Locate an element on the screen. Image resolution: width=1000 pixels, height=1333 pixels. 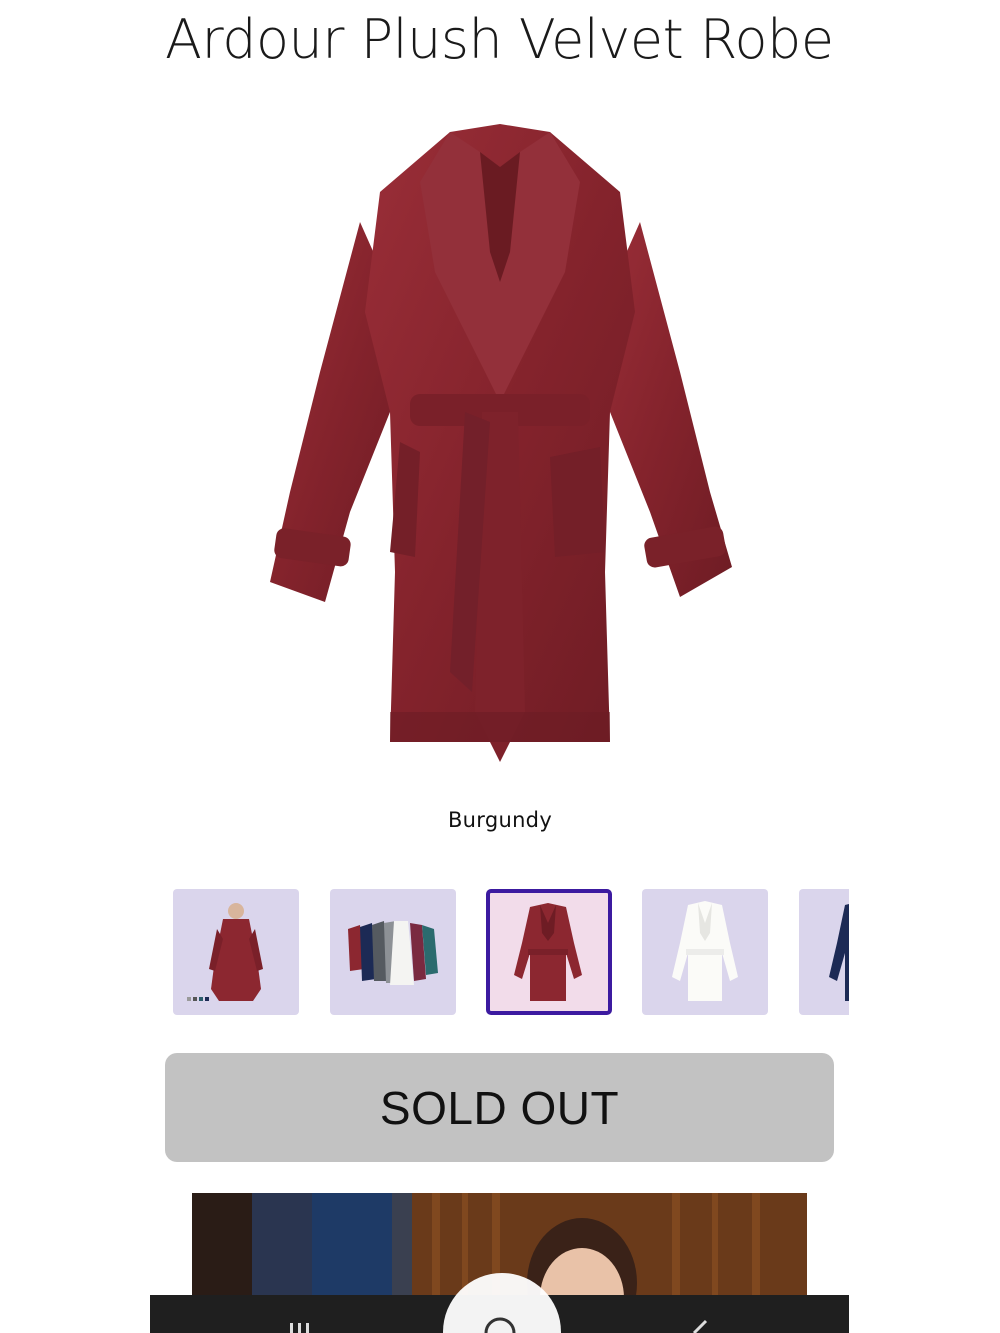
lineup-thumbnail-image is located at coordinates (393, 953).